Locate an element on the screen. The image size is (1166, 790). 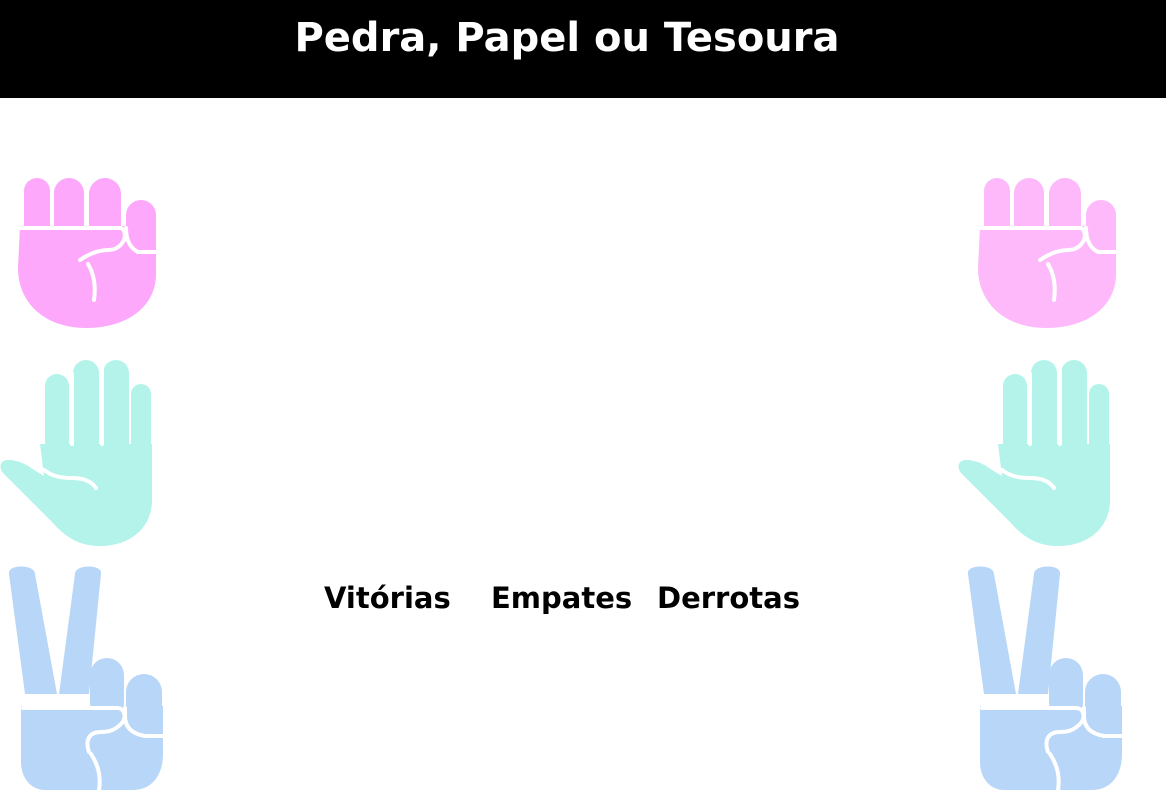
player-paper-button is located at coordinates (76, 454).